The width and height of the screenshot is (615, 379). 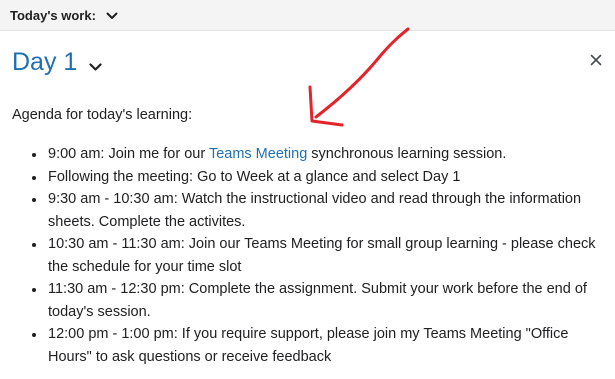 I want to click on list-item-text: synchronous learning session., so click(x=407, y=154).